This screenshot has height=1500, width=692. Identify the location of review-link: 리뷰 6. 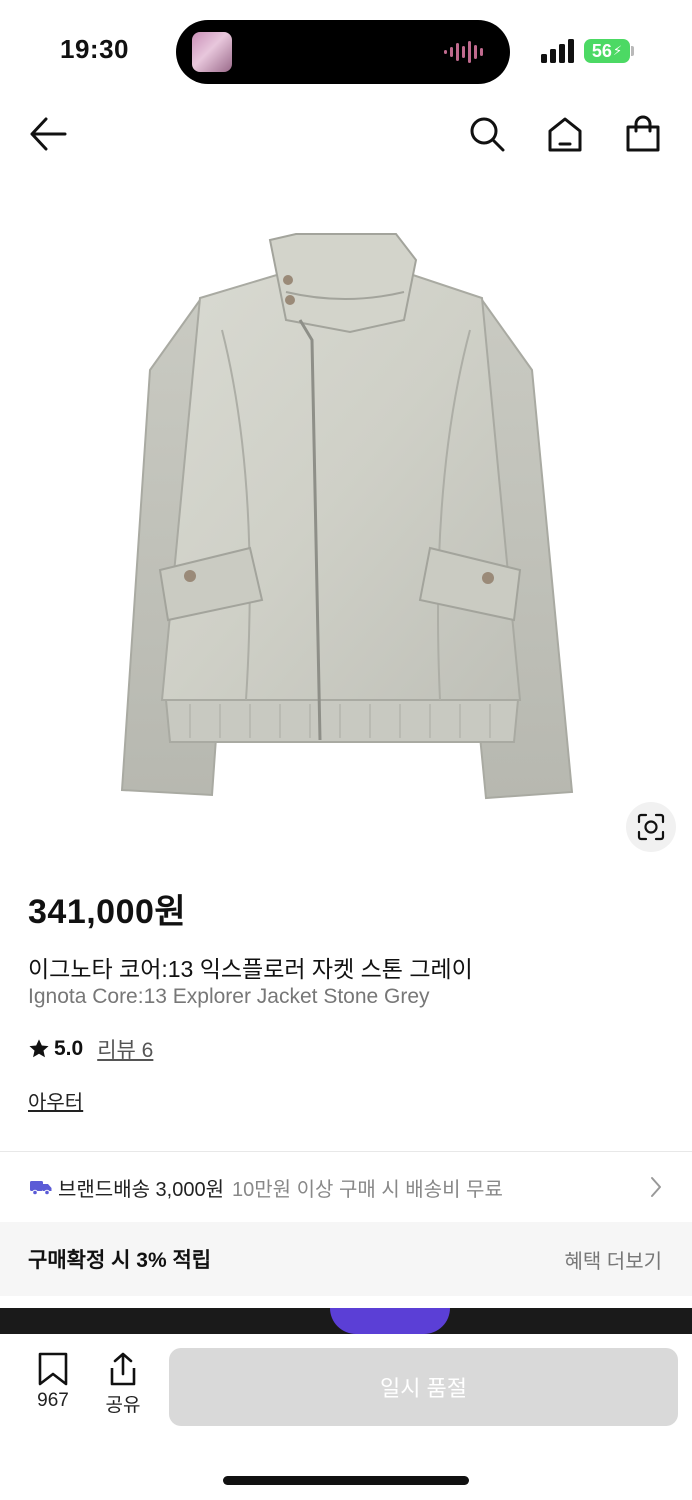
(125, 1049).